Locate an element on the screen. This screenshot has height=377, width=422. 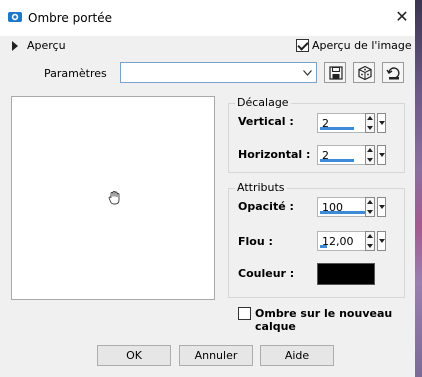
flou-spin-buttons is located at coordinates (370, 241).